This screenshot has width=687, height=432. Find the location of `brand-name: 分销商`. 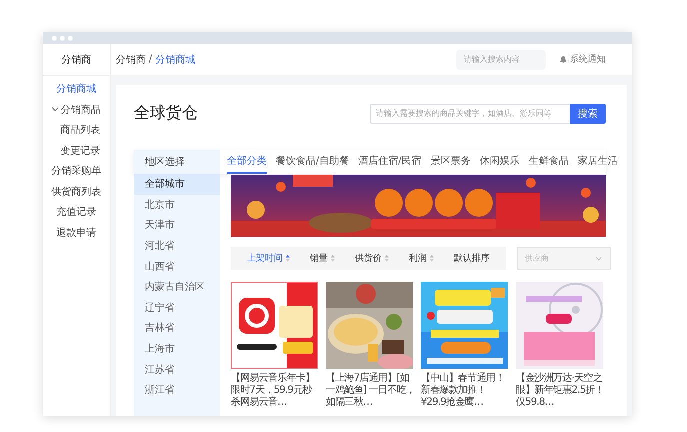

brand-name: 分销商 is located at coordinates (77, 60).